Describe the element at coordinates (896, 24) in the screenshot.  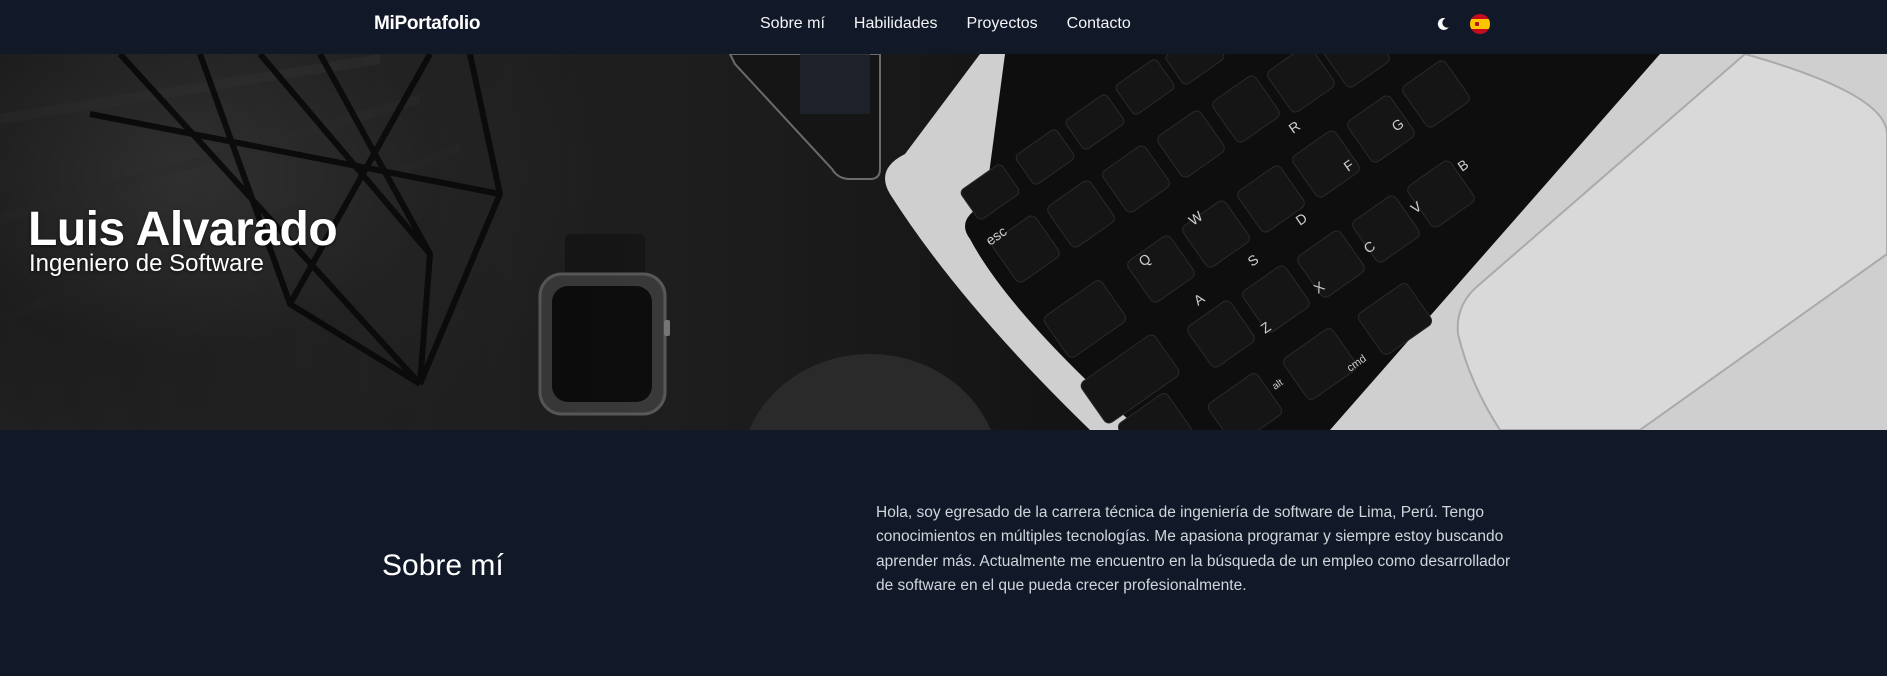
I see `nav-link-habilidades: Habilidades` at that location.